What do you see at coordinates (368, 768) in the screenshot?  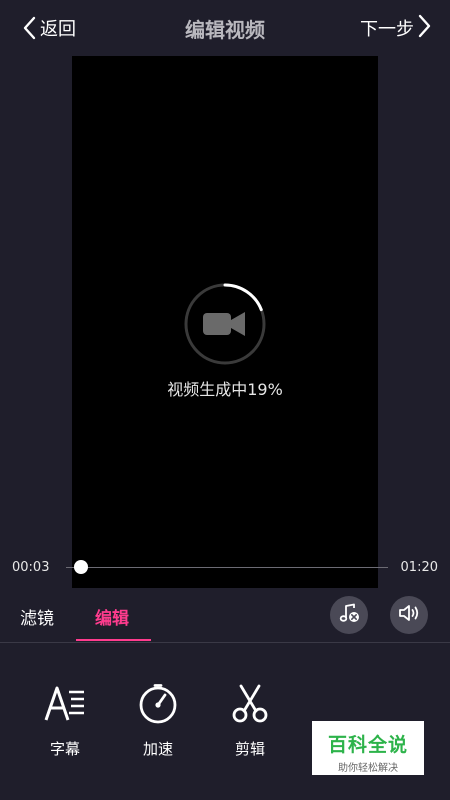 I see `watermark-subtitle: 助你轻松解决` at bounding box center [368, 768].